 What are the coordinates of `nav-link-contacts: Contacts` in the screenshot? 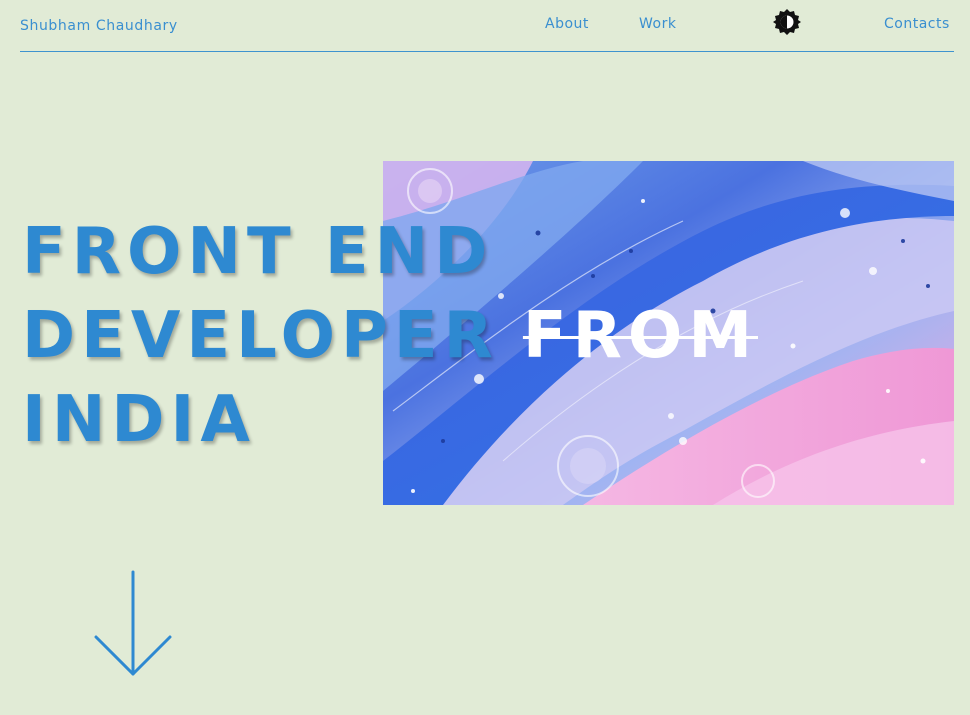 It's located at (917, 24).